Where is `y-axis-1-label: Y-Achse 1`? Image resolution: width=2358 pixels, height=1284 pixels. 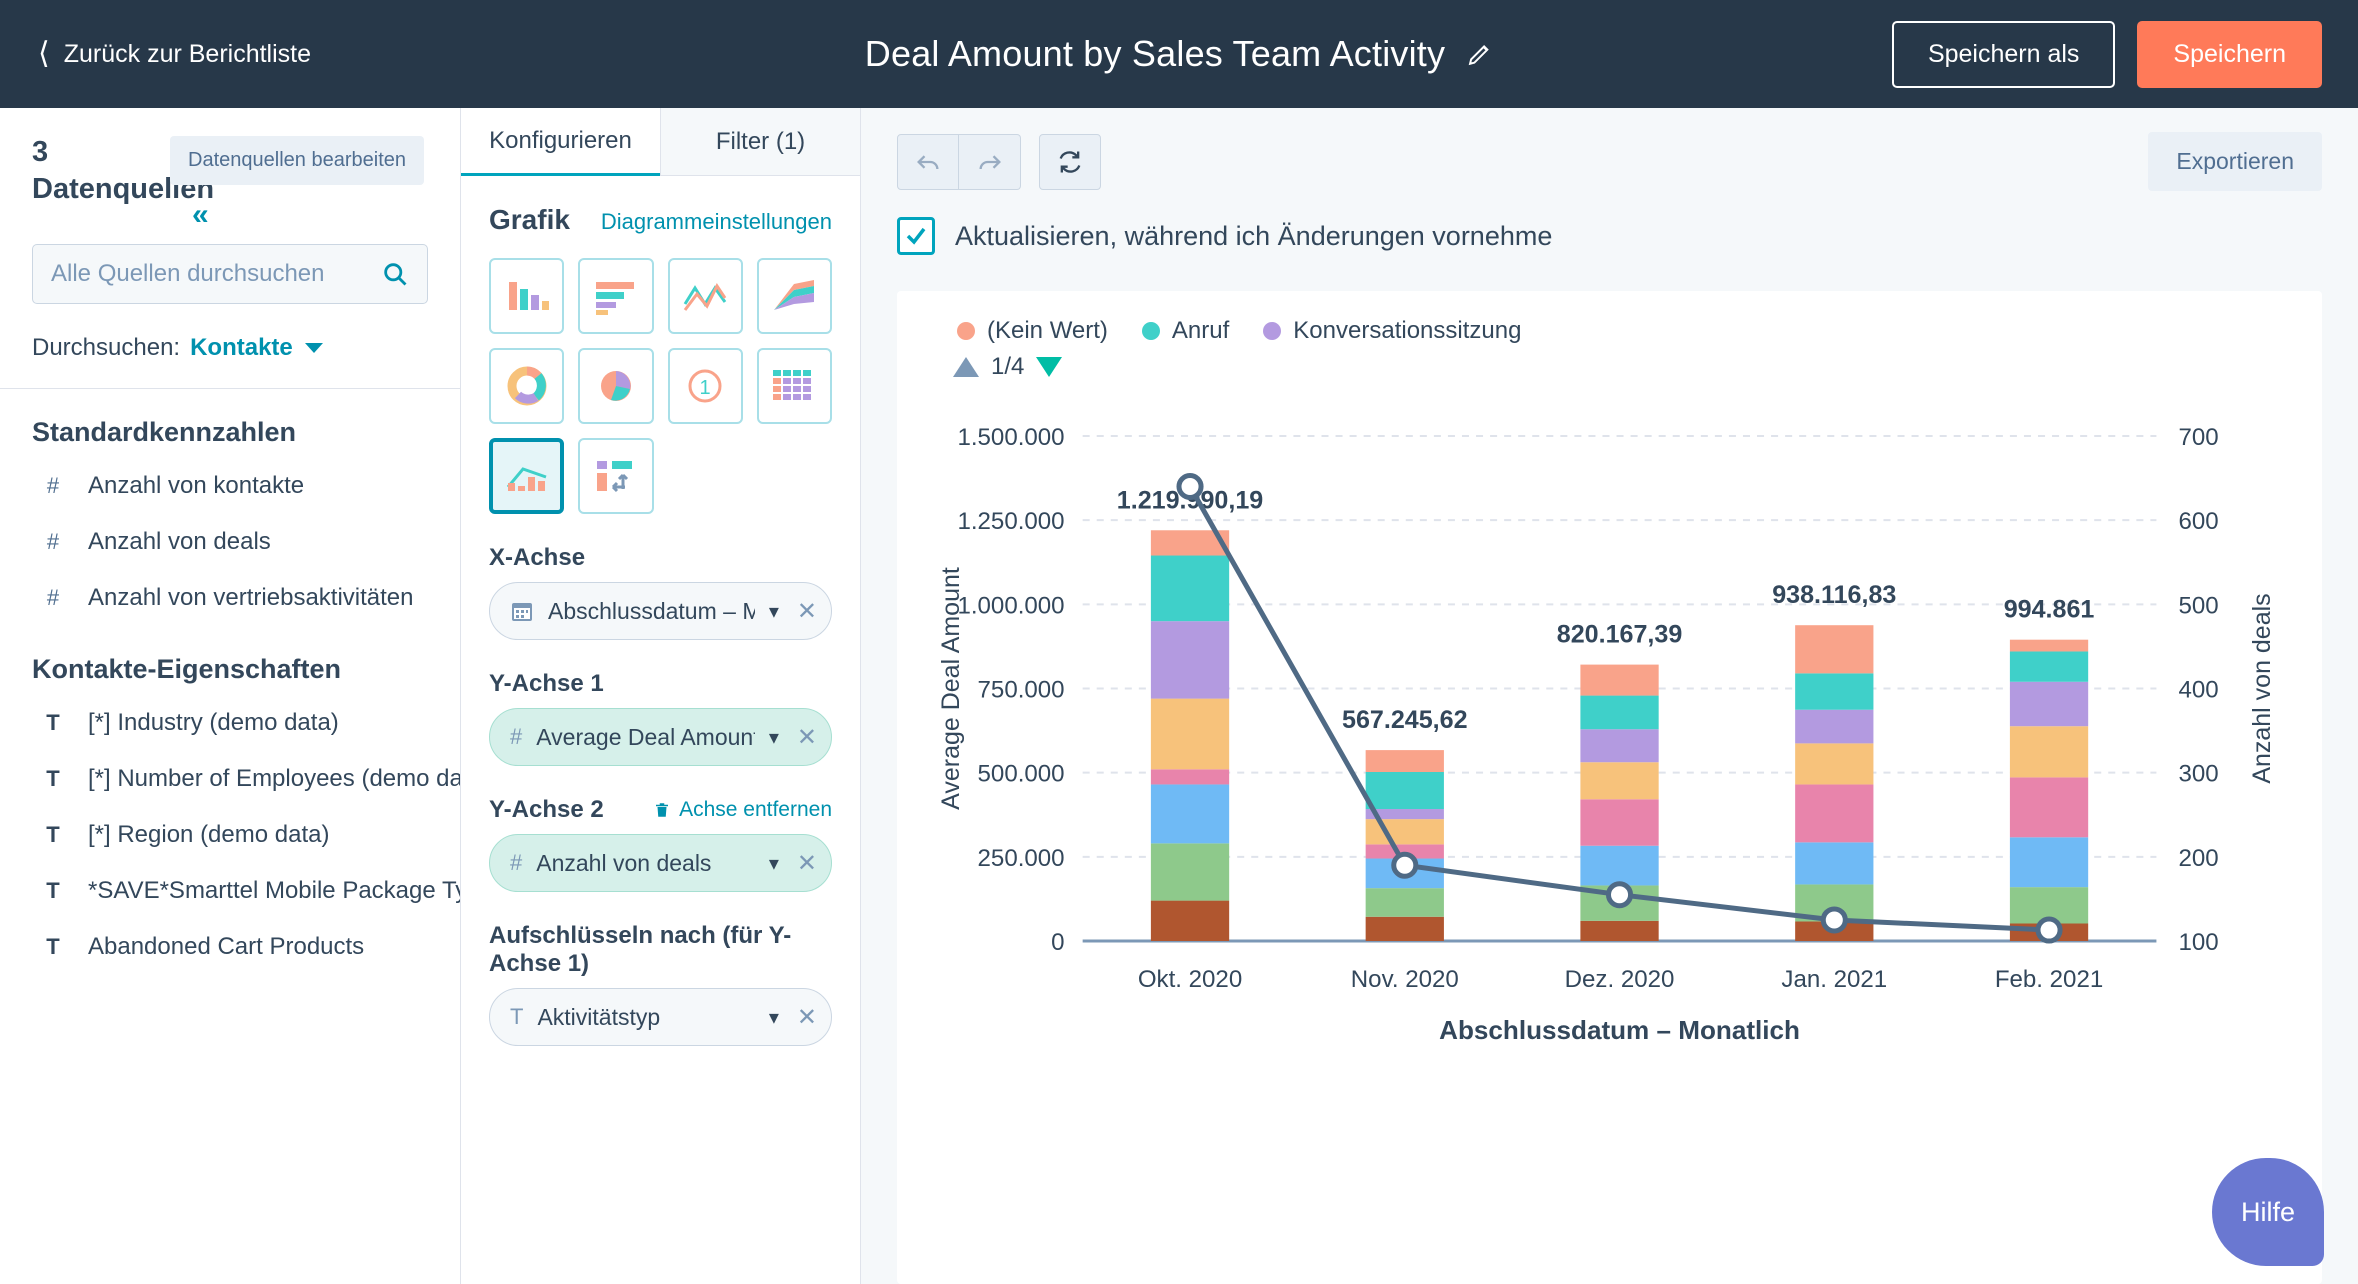
y-axis-1-label: Y-Achse 1 is located at coordinates (546, 683).